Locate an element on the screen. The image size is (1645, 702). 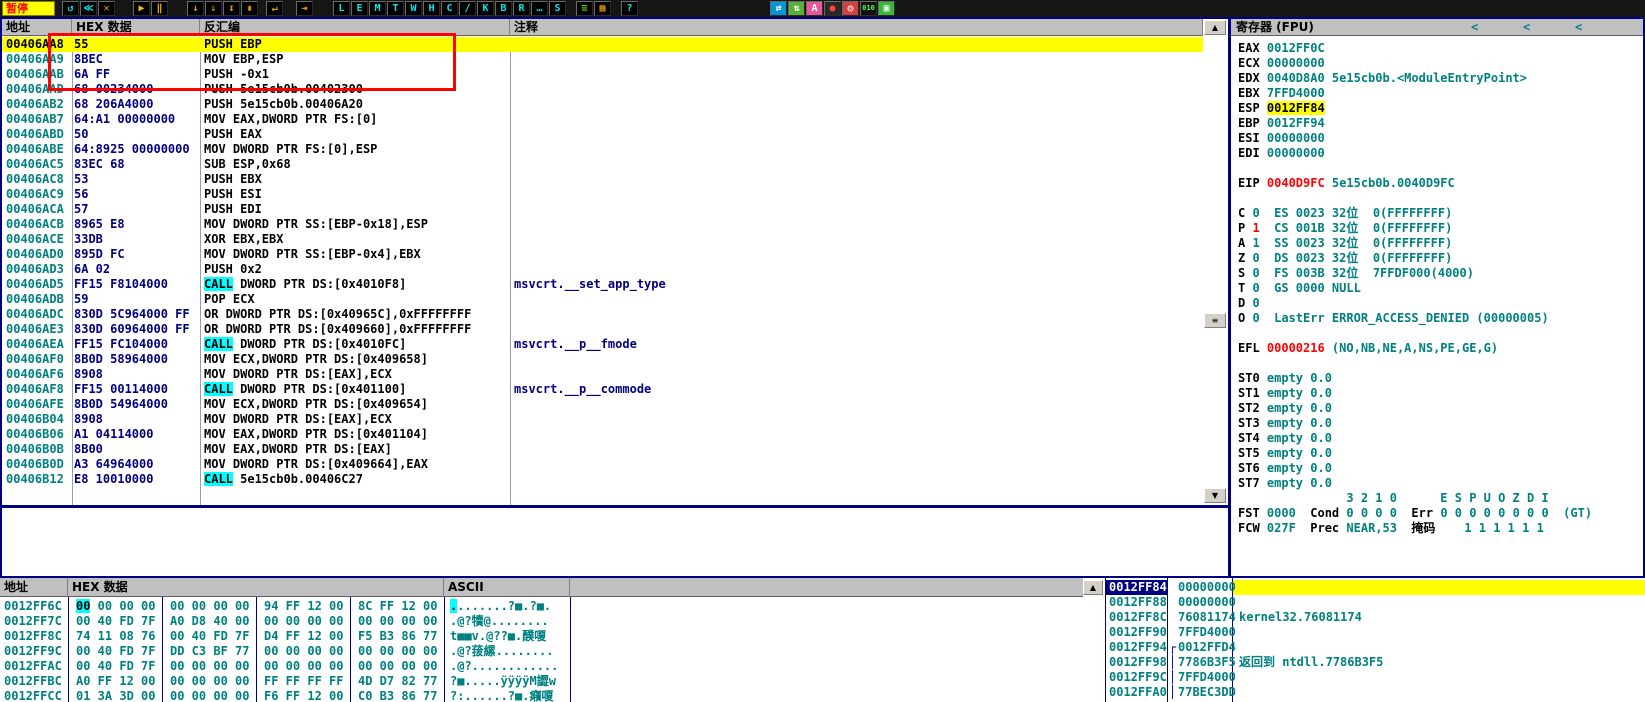
register-line: ST6 empty 0.0 is located at coordinates (1285, 468).